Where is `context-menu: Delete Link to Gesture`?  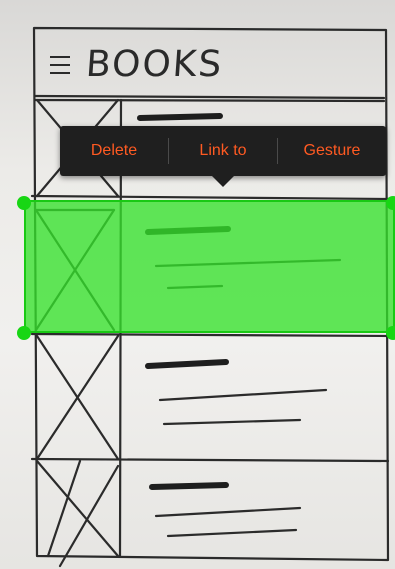
context-menu: Delete Link to Gesture is located at coordinates (223, 156).